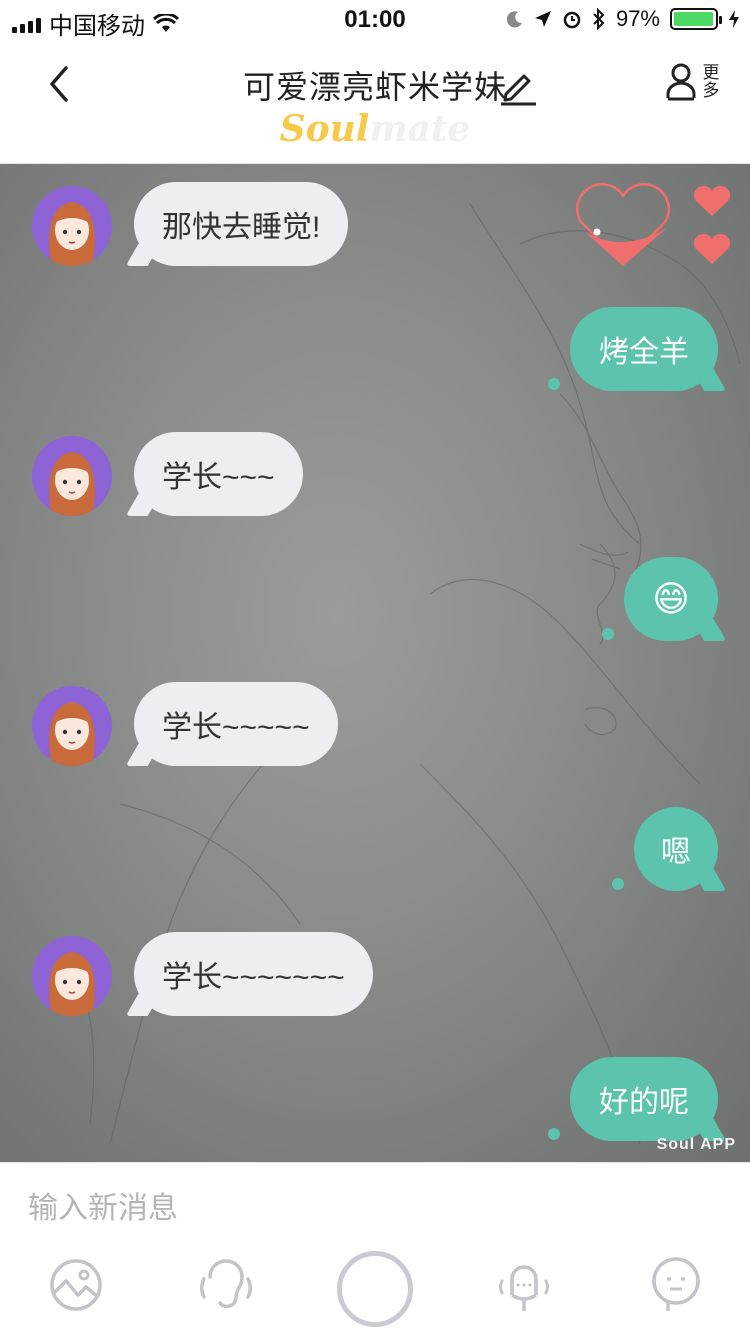 This screenshot has width=750, height=1334. What do you see at coordinates (644, 349) in the screenshot?
I see `message-bubble-outgoing: 烤全羊` at bounding box center [644, 349].